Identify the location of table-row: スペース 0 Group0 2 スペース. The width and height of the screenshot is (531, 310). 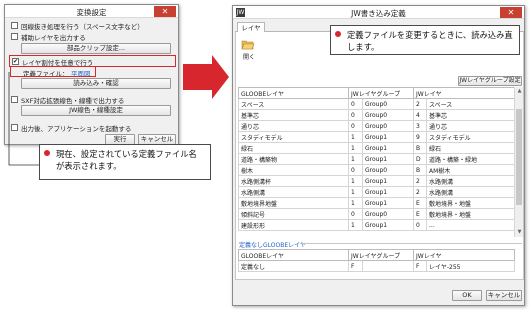
(377, 104).